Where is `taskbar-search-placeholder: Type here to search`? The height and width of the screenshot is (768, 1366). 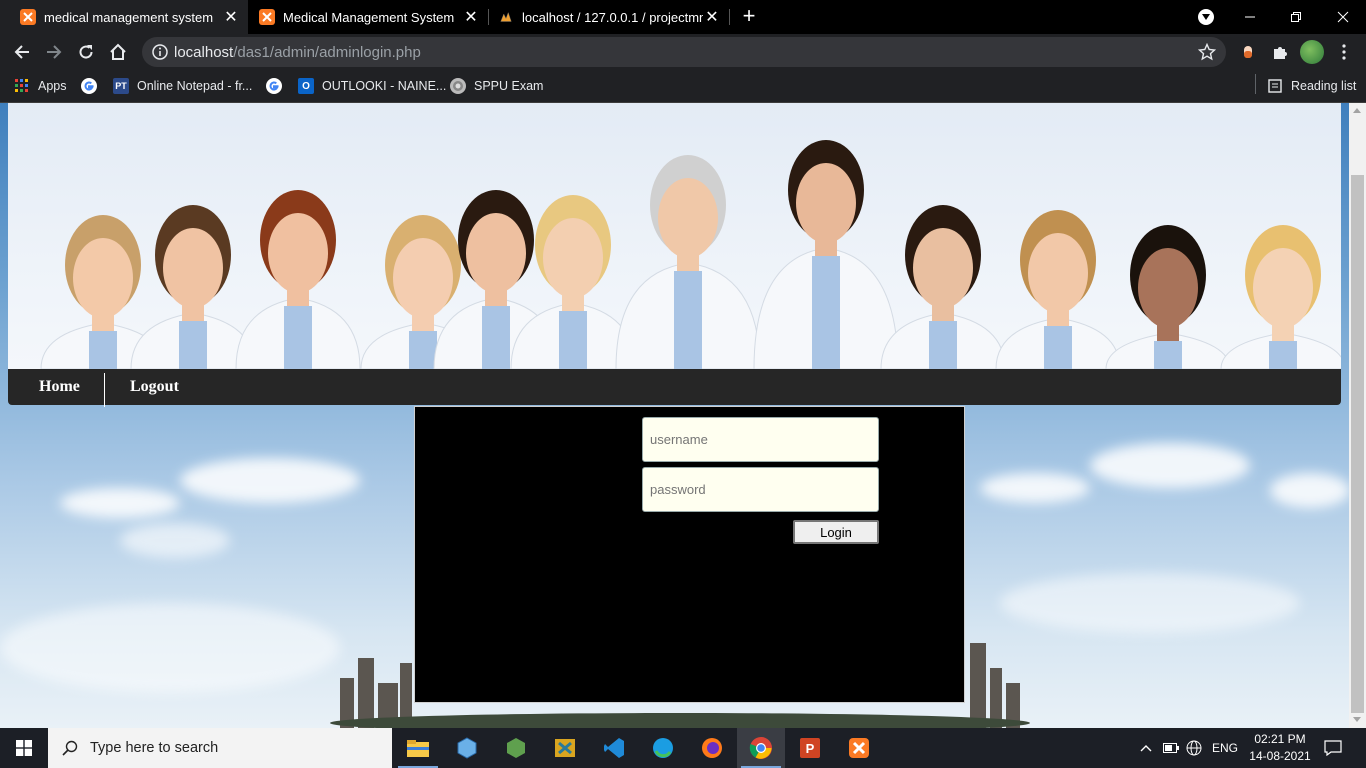
taskbar-search-placeholder: Type here to search is located at coordinates (154, 748).